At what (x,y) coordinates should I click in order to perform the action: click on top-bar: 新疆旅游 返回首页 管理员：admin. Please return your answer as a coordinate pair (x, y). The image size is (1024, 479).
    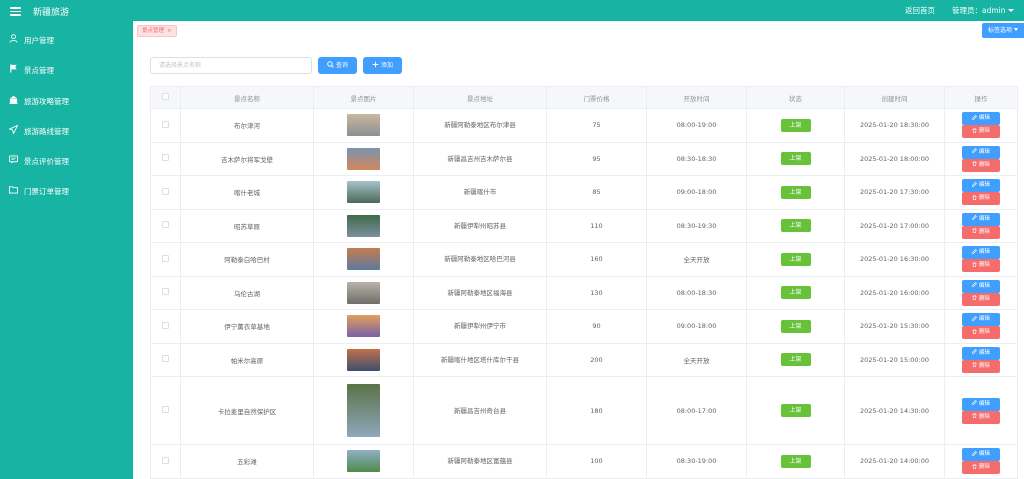
    Looking at the image, I should click on (512, 10).